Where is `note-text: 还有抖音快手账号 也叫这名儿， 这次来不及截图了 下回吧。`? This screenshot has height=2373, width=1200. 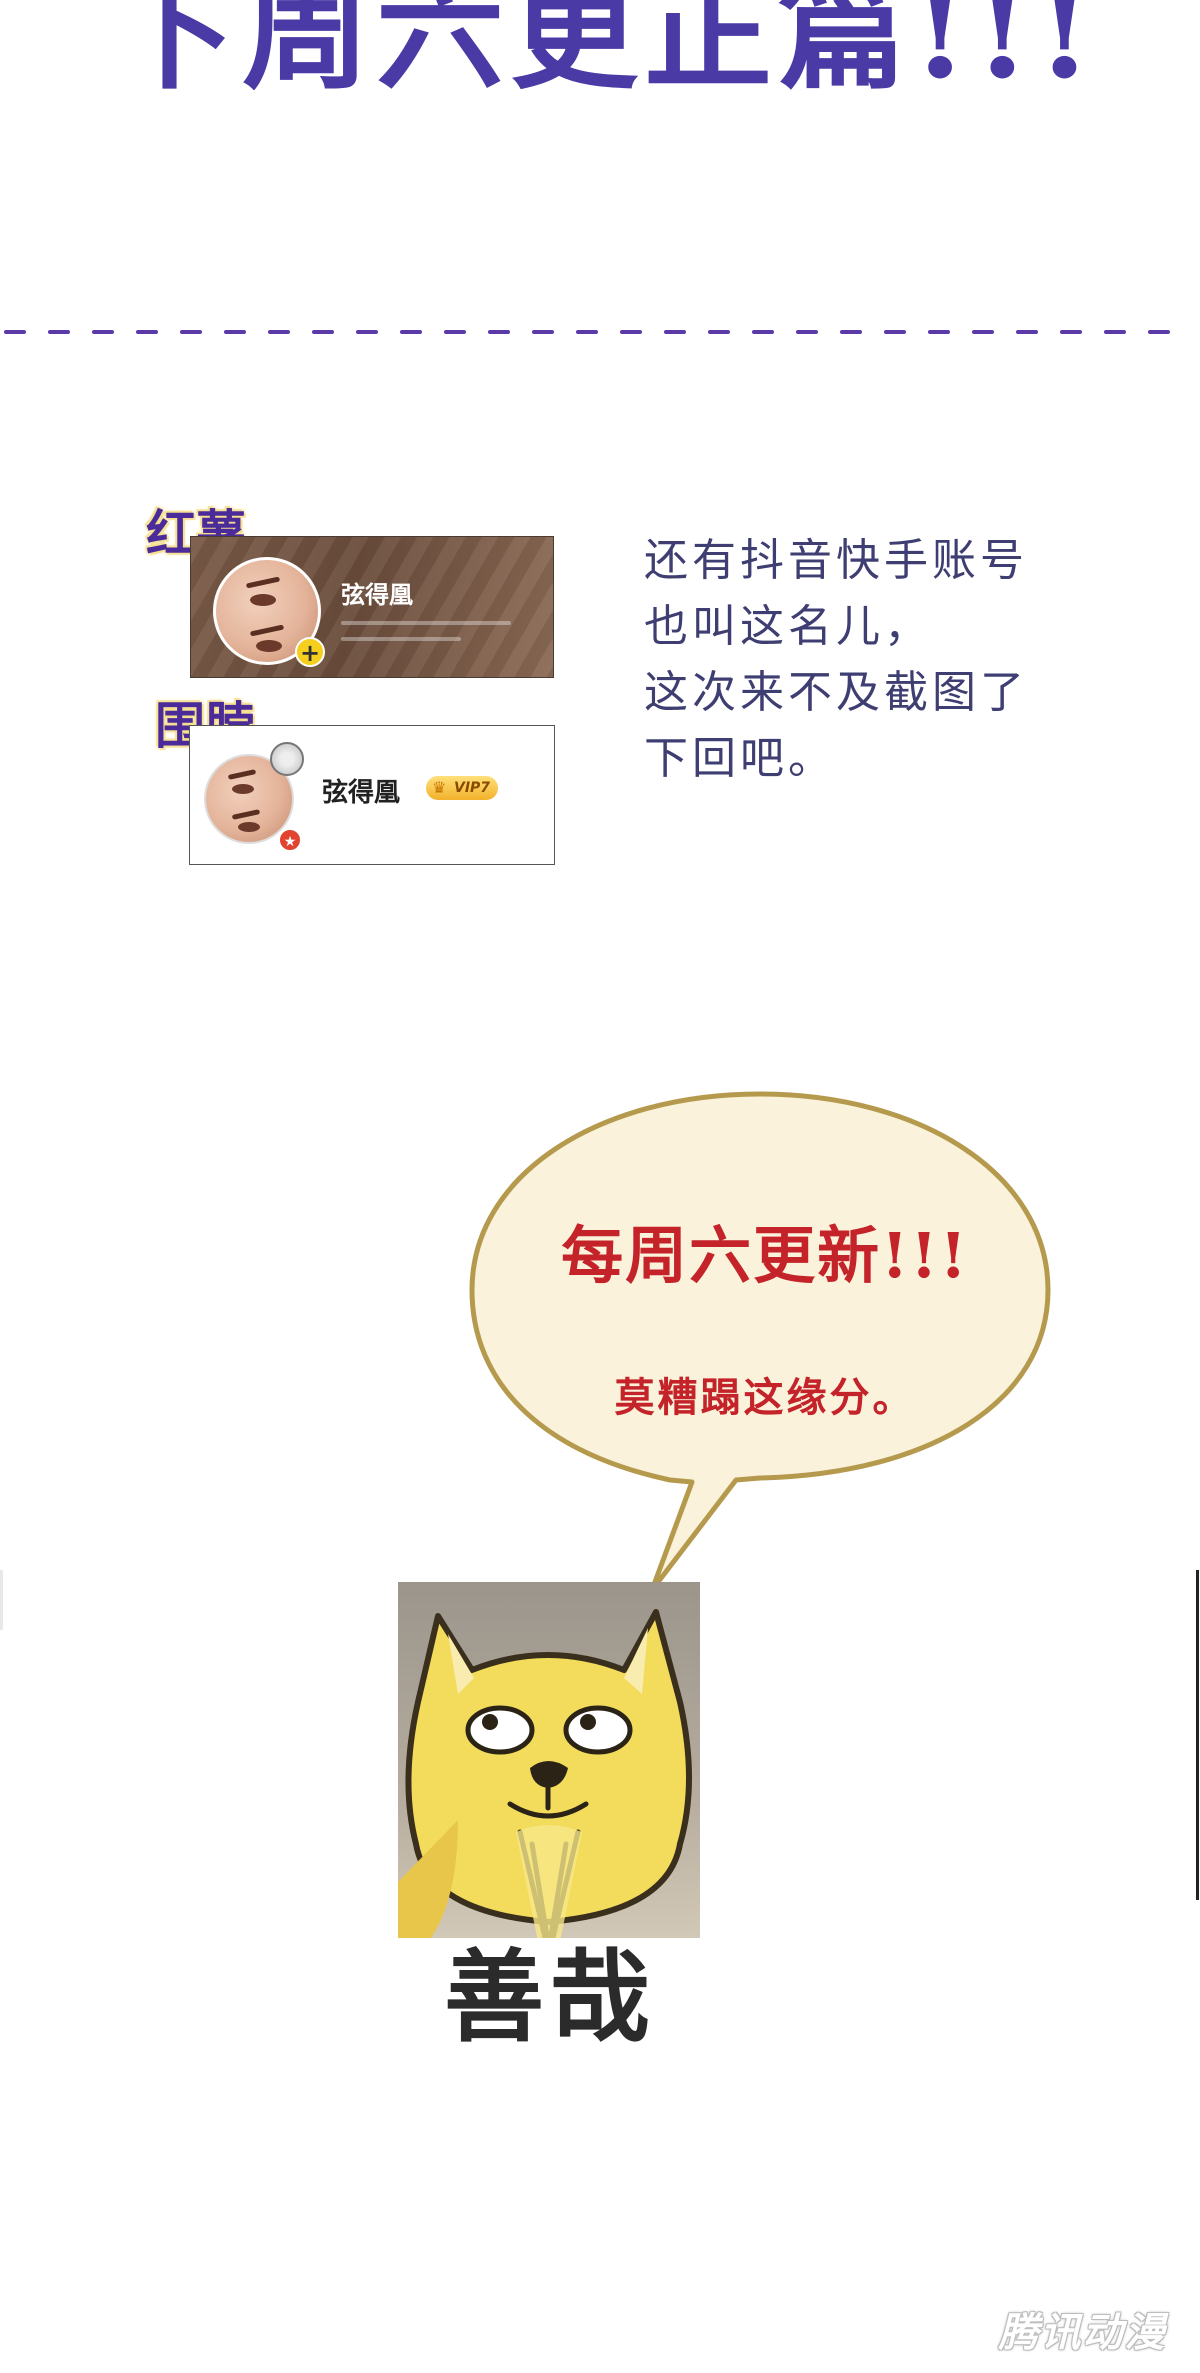
note-text: 还有抖音快手账号 也叫这名儿， 这次来不及截图了 下回吧。 is located at coordinates (874, 660).